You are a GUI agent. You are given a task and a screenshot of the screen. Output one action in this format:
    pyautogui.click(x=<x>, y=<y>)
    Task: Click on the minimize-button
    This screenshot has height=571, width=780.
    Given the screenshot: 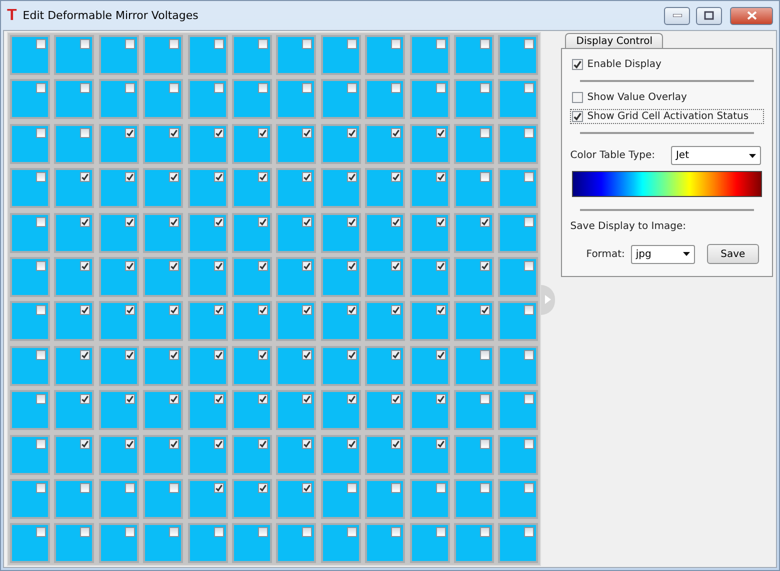 What is the action you would take?
    pyautogui.click(x=677, y=15)
    